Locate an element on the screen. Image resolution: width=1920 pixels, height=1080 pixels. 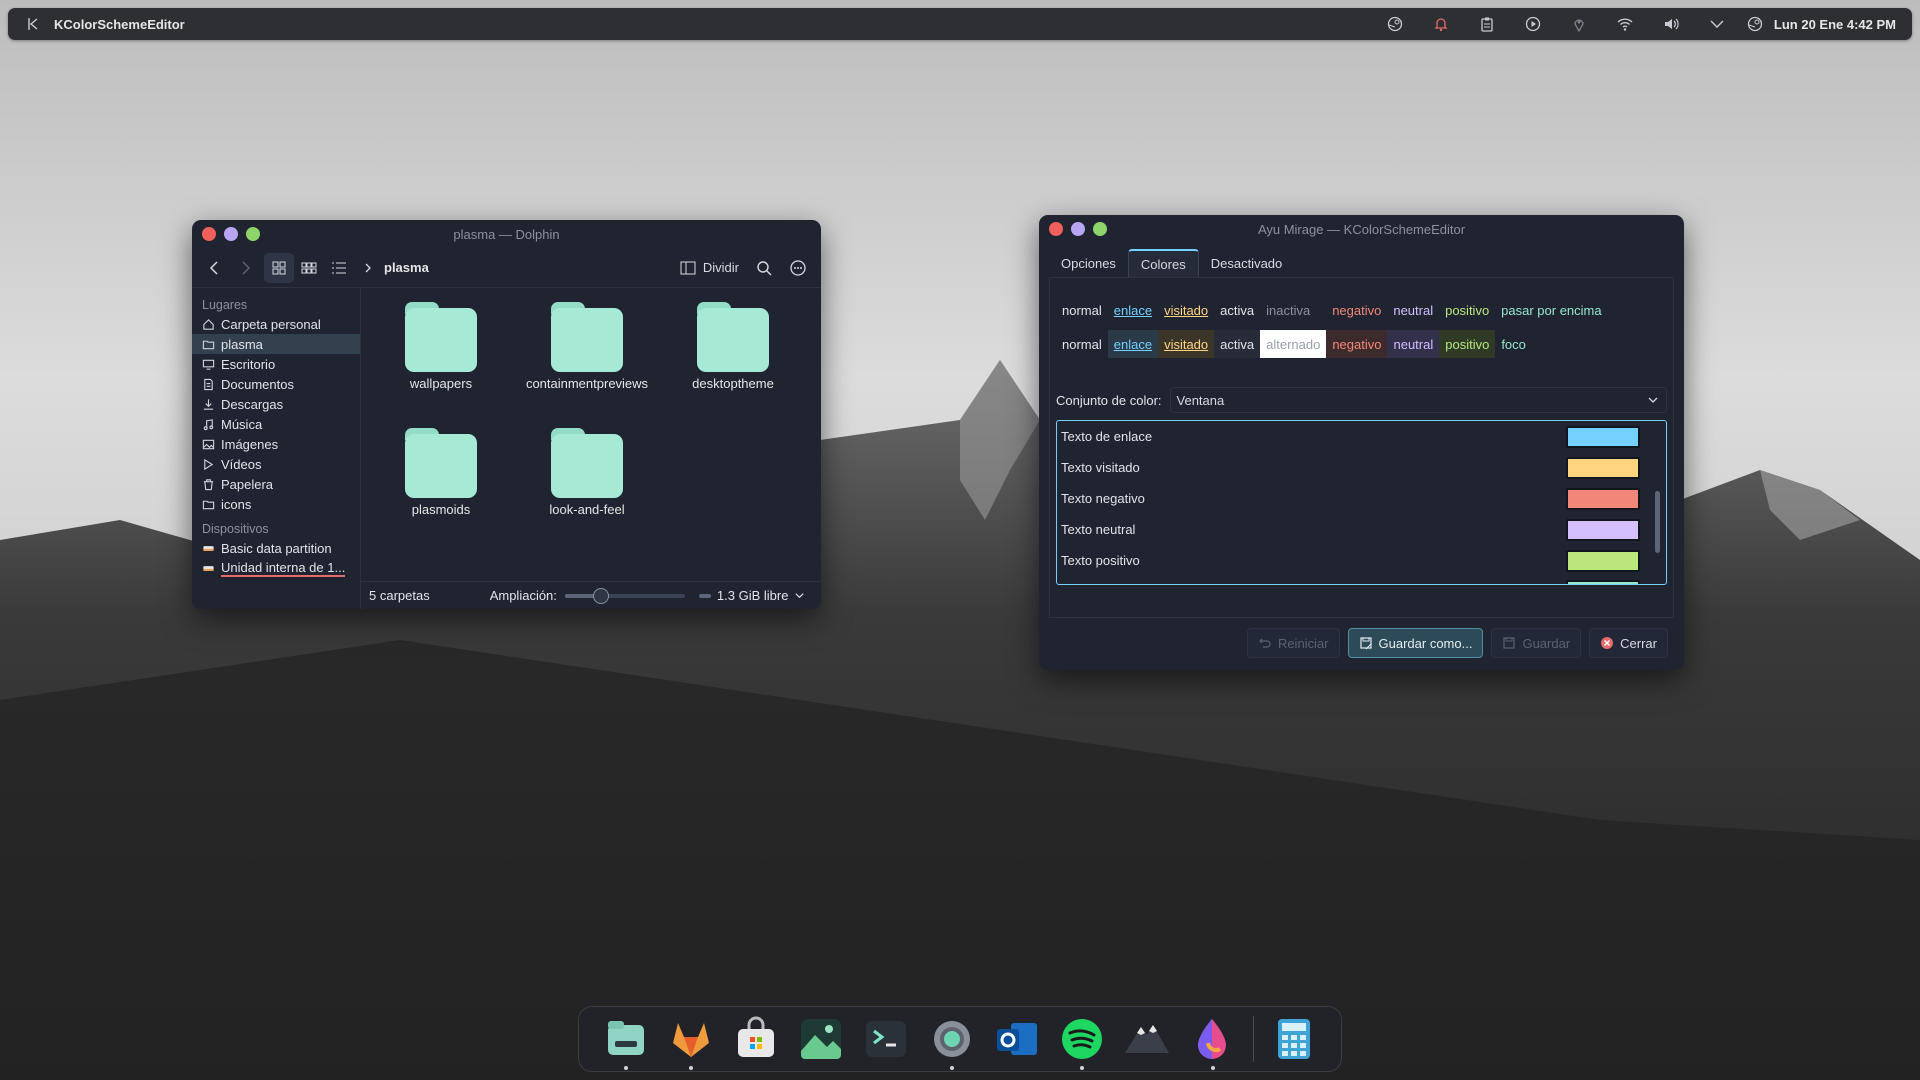
search-button is located at coordinates (764, 268).